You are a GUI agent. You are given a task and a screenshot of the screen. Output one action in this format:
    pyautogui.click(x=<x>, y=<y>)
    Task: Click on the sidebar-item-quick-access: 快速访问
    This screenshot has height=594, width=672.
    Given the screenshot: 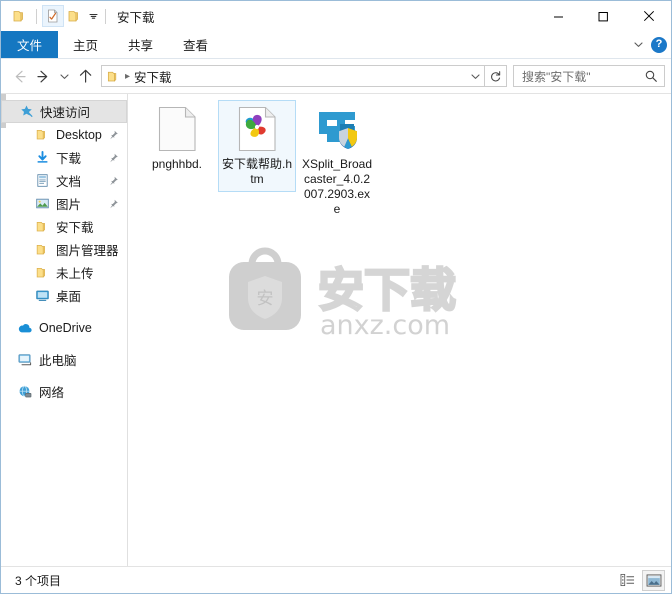 What is the action you would take?
    pyautogui.click(x=64, y=111)
    